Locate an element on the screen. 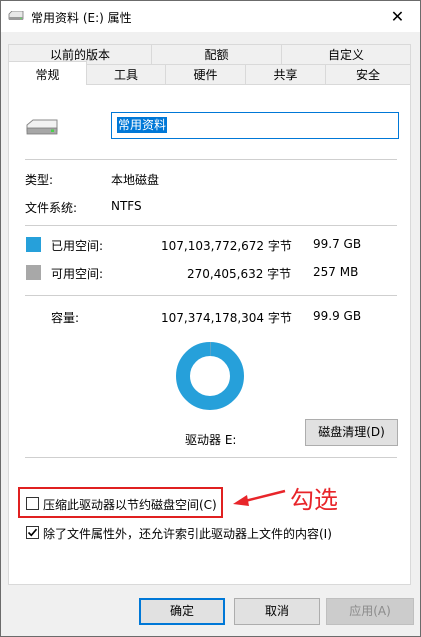  checkmark-icon is located at coordinates (32, 532).